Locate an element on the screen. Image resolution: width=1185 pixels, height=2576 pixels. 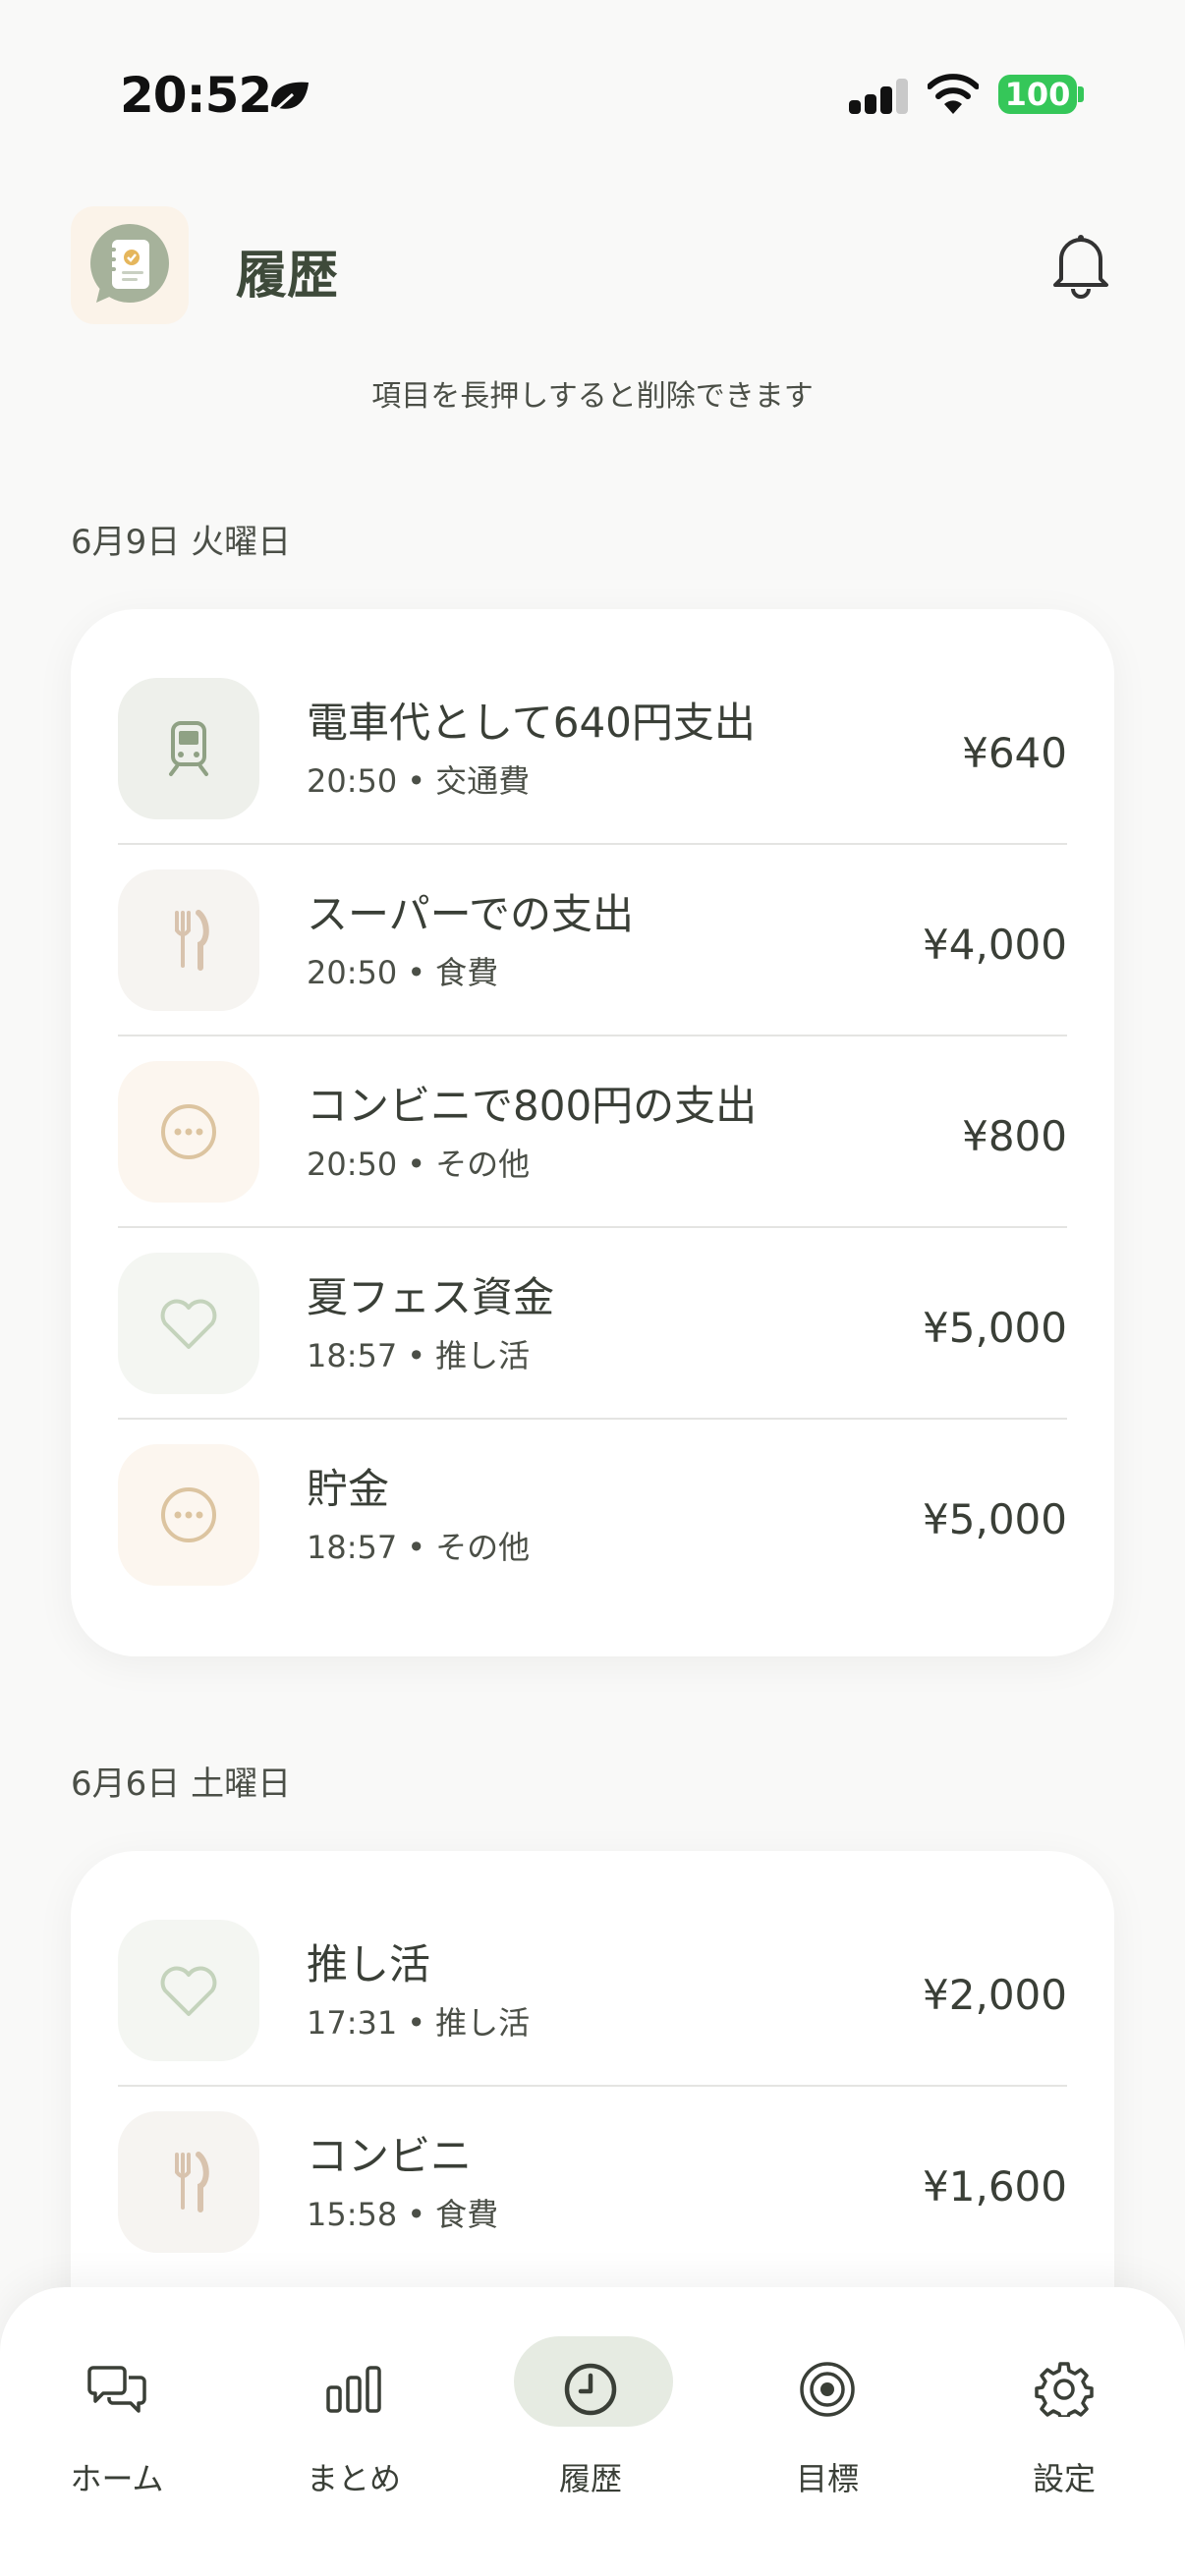
battery-level: 100 is located at coordinates (1038, 94).